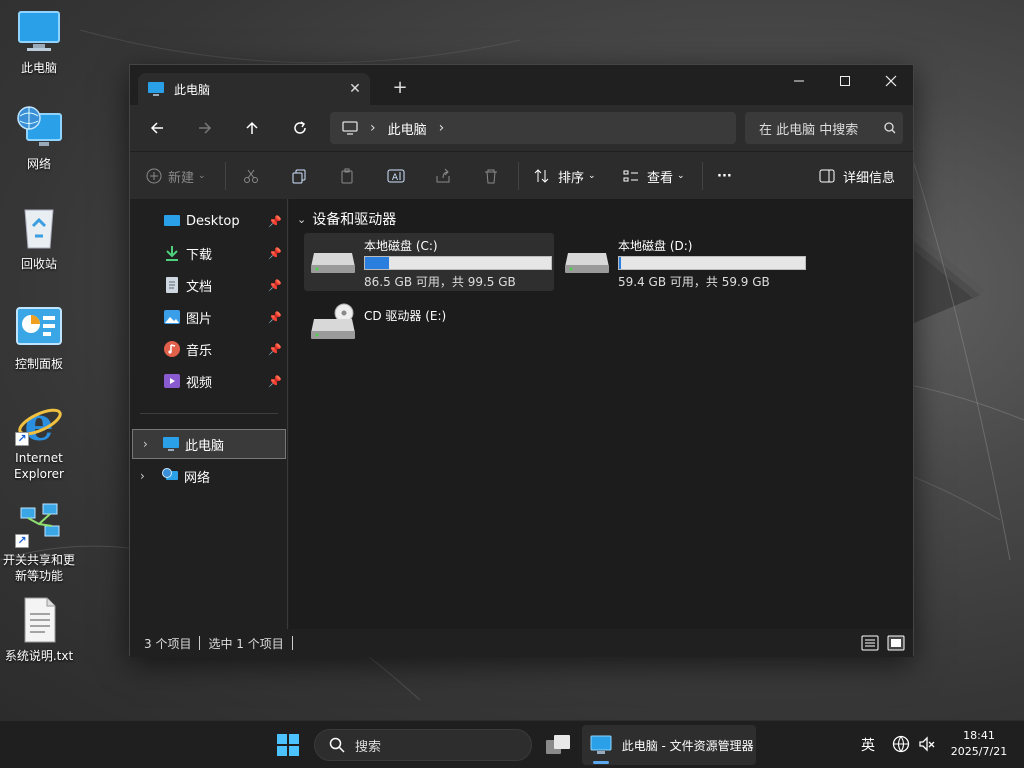 The image size is (1024, 768). I want to click on sidebar-item-documents: 文档 📌, so click(208, 285).